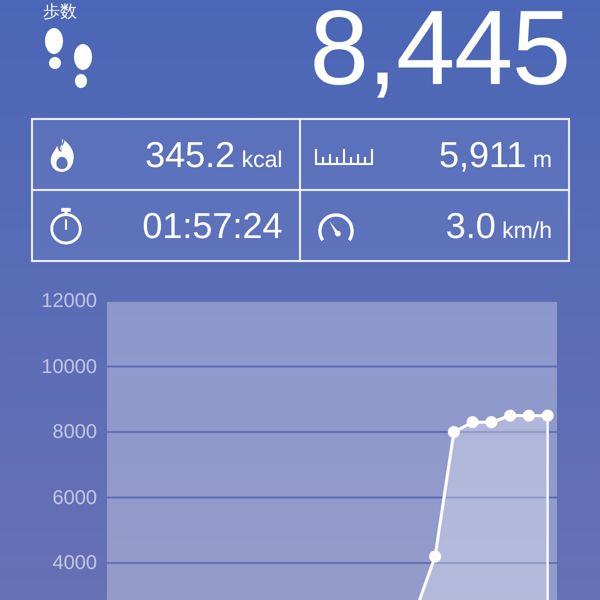 This screenshot has height=600, width=600. Describe the element at coordinates (74, 432) in the screenshot. I see `y-axis-label: 8000` at that location.